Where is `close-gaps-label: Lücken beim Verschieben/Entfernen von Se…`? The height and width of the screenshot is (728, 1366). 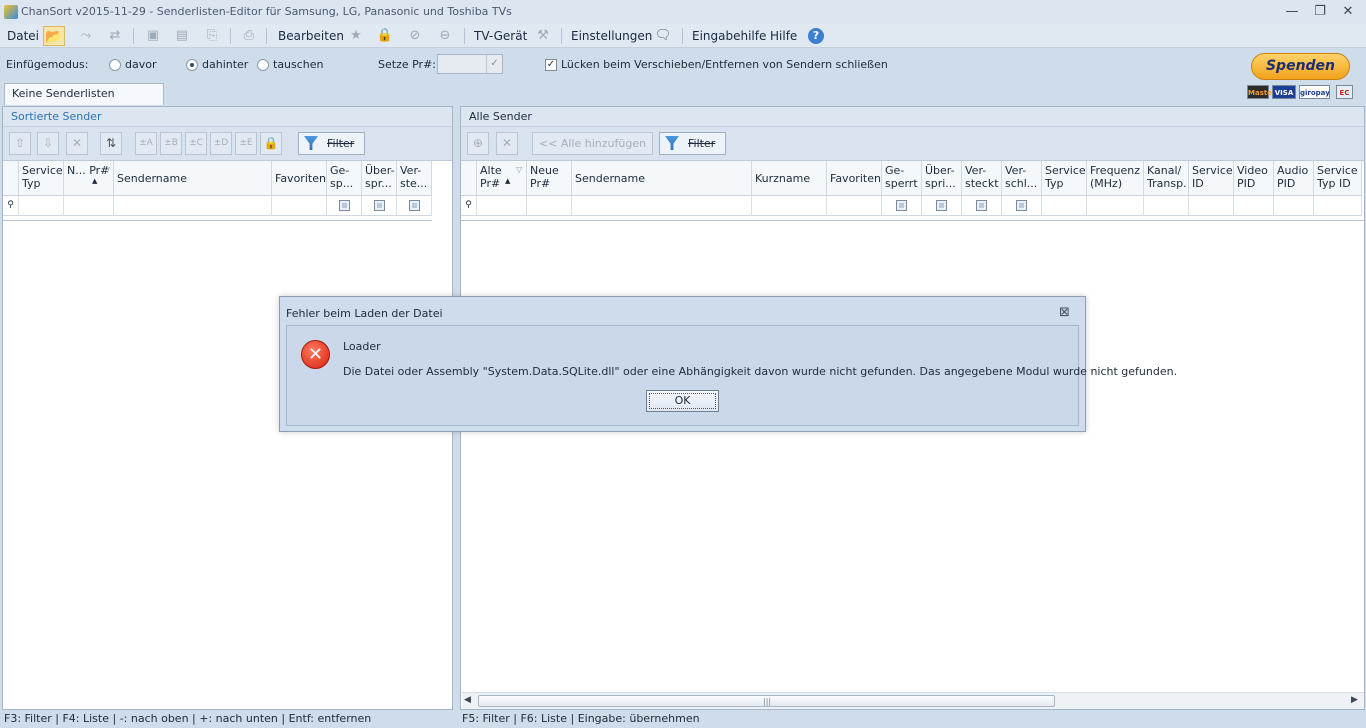
close-gaps-label: Lücken beim Verschieben/Entfernen von Se… is located at coordinates (724, 64).